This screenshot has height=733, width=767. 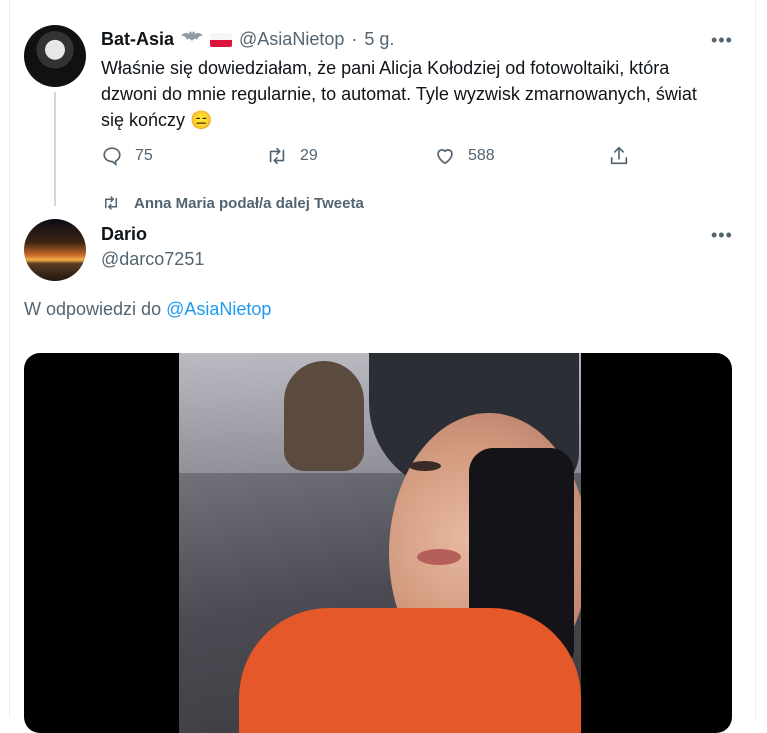 What do you see at coordinates (445, 157) in the screenshot?
I see `heart-icon` at bounding box center [445, 157].